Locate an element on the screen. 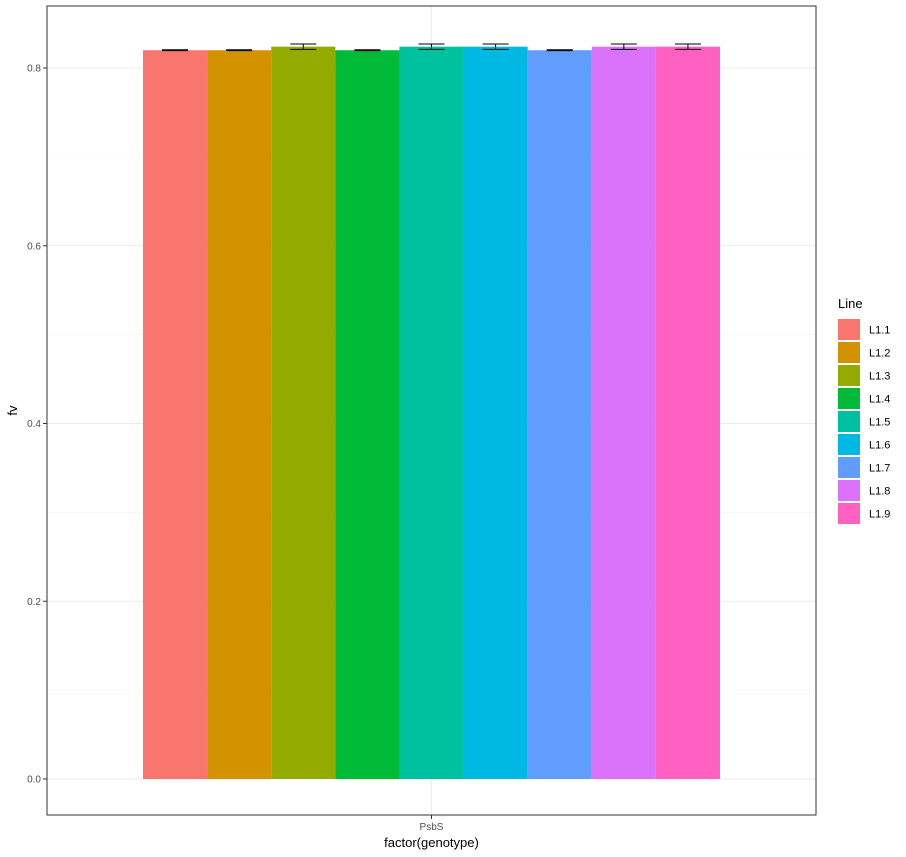 The image size is (906, 857). y-tick-label: 0.4 is located at coordinates (34, 424).